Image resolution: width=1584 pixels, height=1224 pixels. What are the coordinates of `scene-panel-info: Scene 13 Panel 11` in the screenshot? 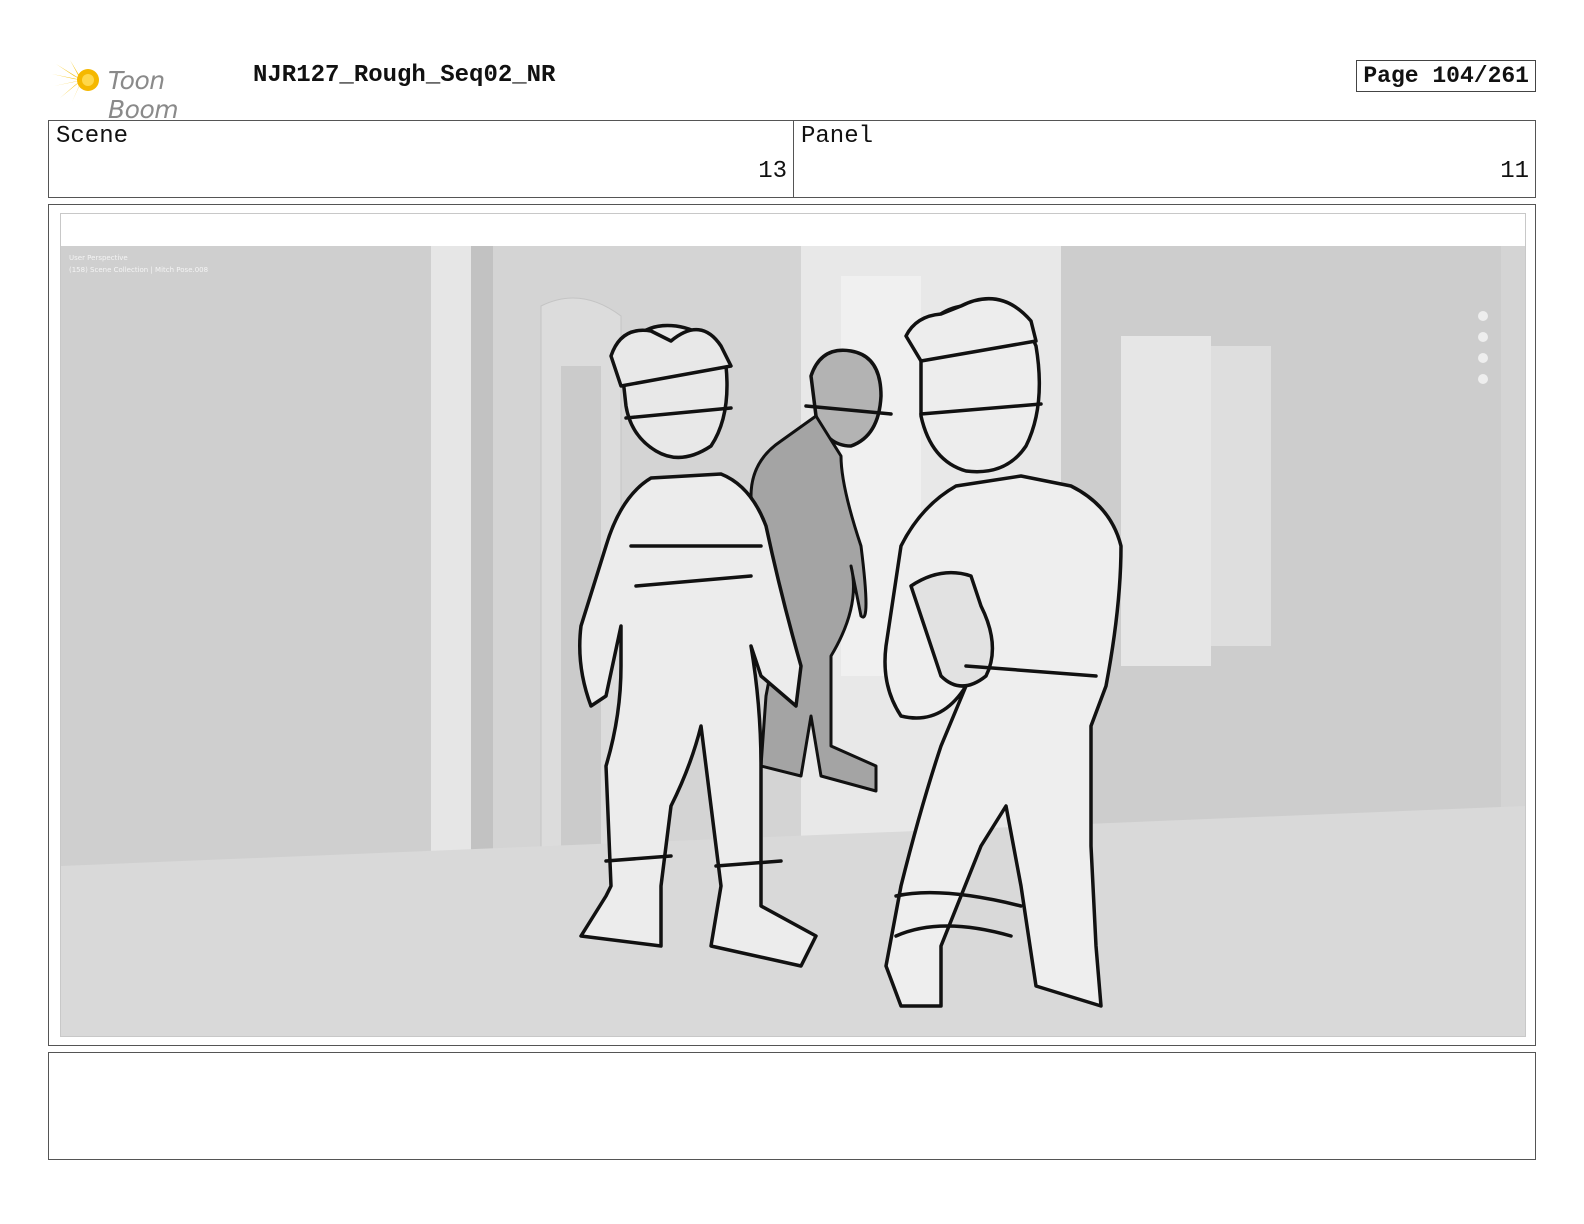 It's located at (792, 159).